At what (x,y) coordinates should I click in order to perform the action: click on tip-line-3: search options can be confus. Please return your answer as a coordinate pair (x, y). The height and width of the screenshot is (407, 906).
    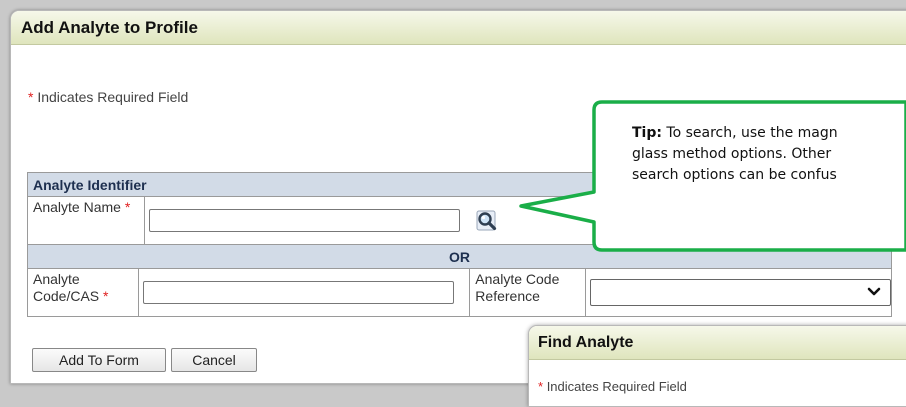
    Looking at the image, I should click on (734, 175).